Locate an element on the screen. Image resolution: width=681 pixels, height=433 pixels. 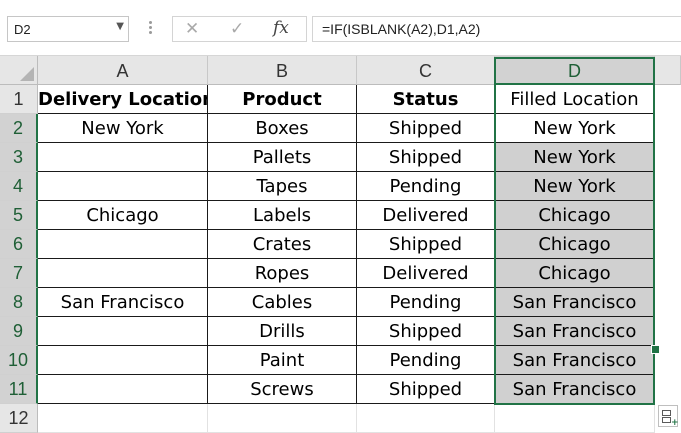
row-header-9: 9 is located at coordinates (19, 331).